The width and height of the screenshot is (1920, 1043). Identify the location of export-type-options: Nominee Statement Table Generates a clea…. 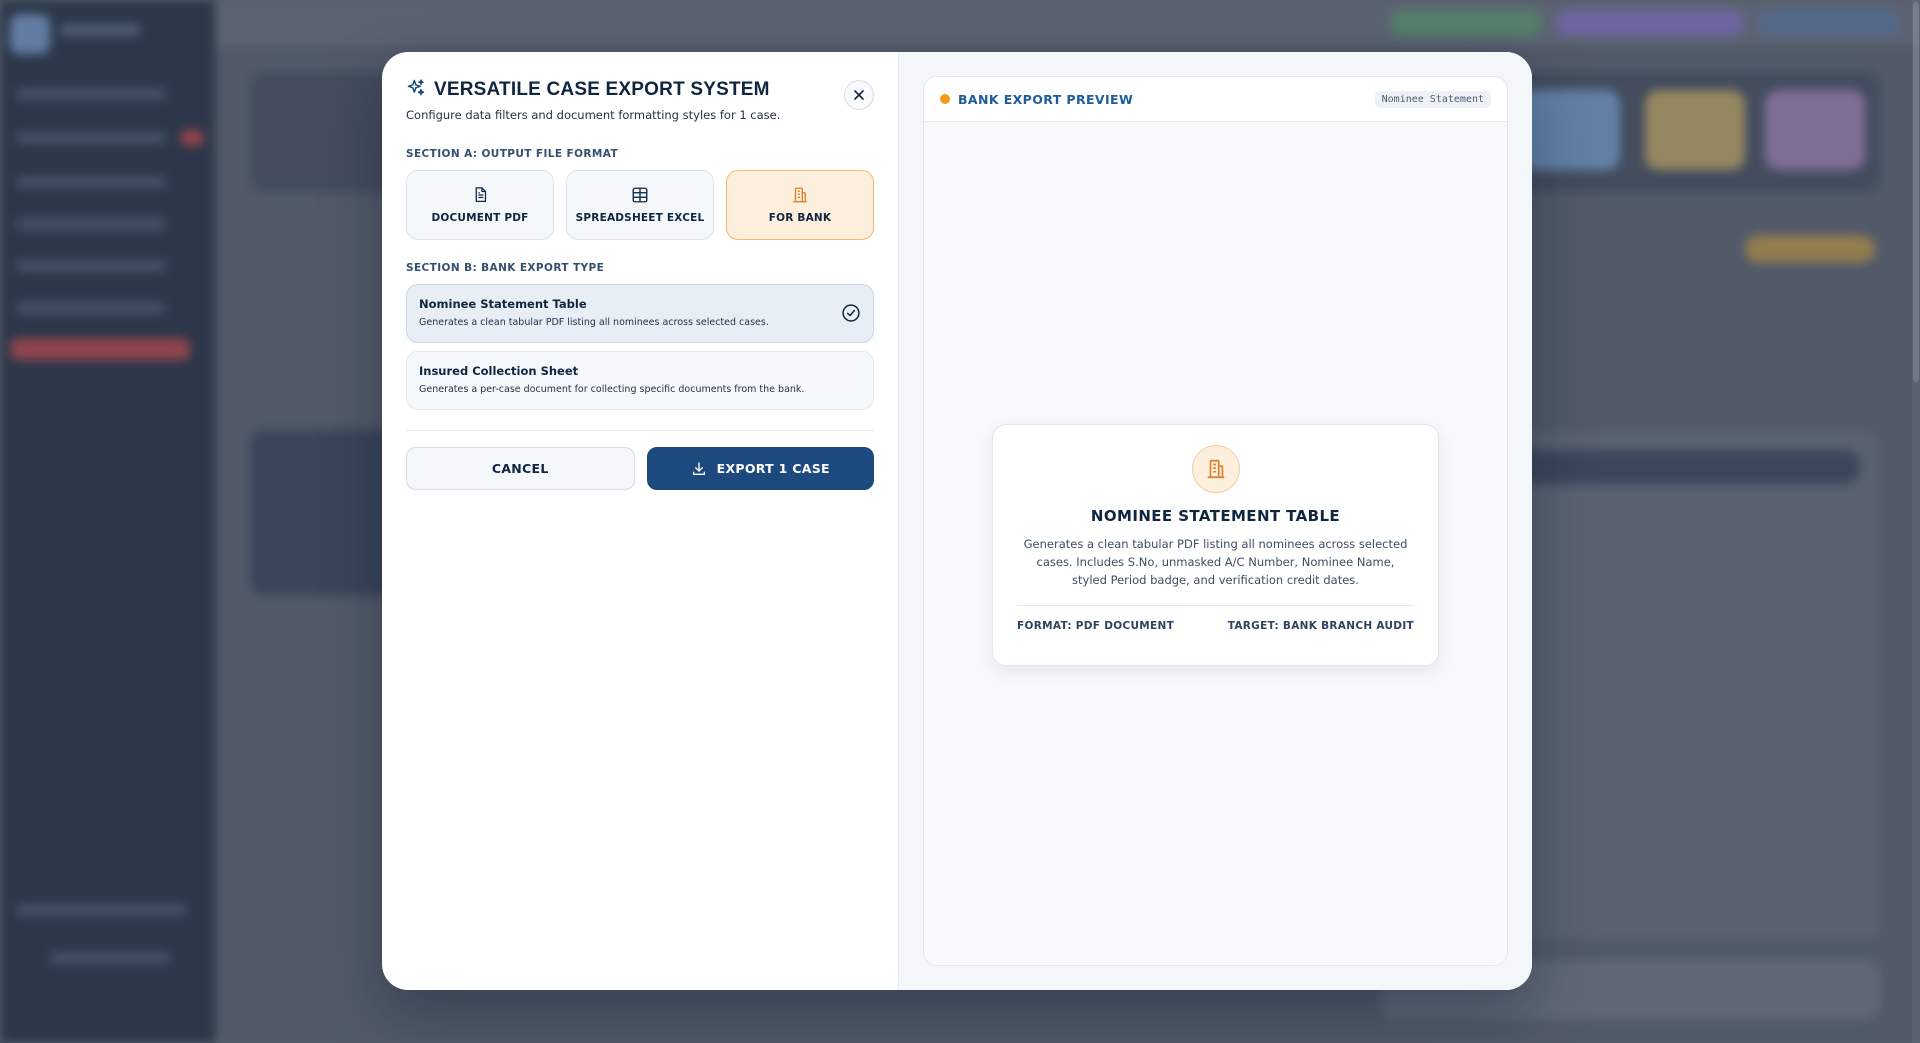
(640, 347).